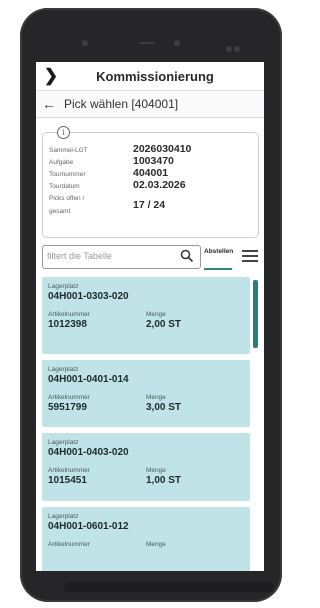 The width and height of the screenshot is (320, 608). Describe the element at coordinates (255, 314) in the screenshot. I see `scrollbar` at that location.